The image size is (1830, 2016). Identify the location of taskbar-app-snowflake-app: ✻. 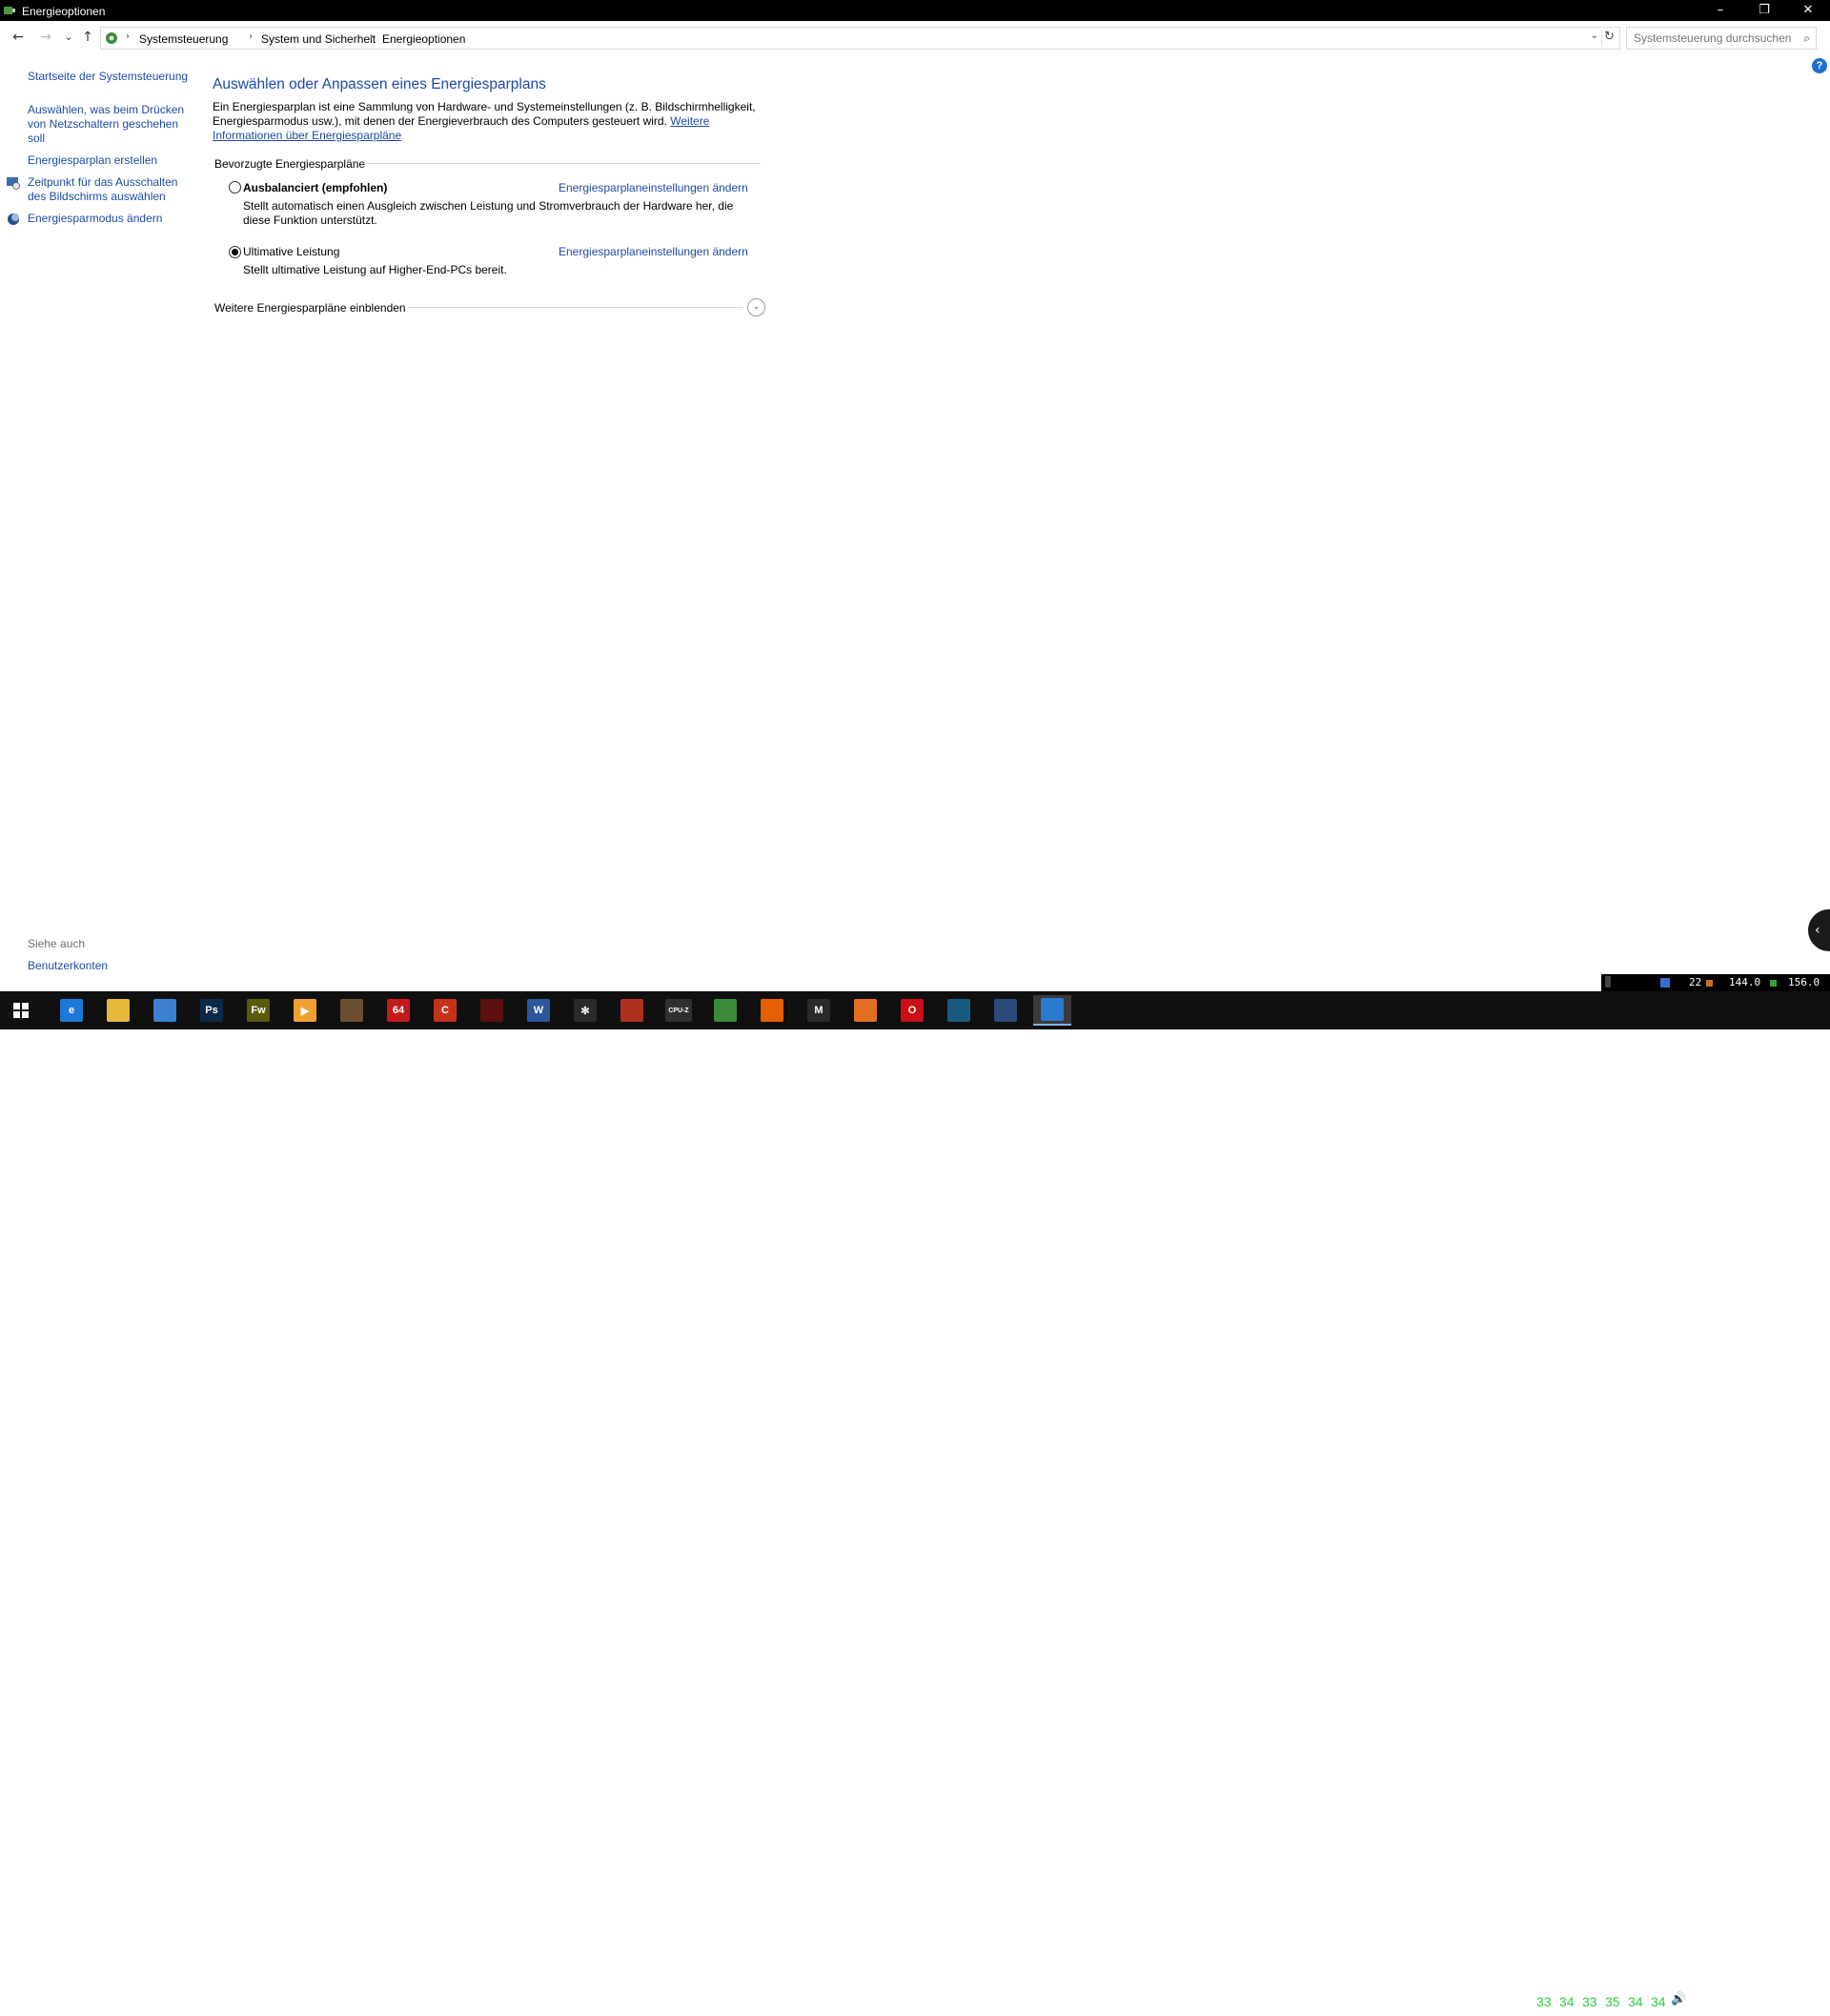
(585, 1011).